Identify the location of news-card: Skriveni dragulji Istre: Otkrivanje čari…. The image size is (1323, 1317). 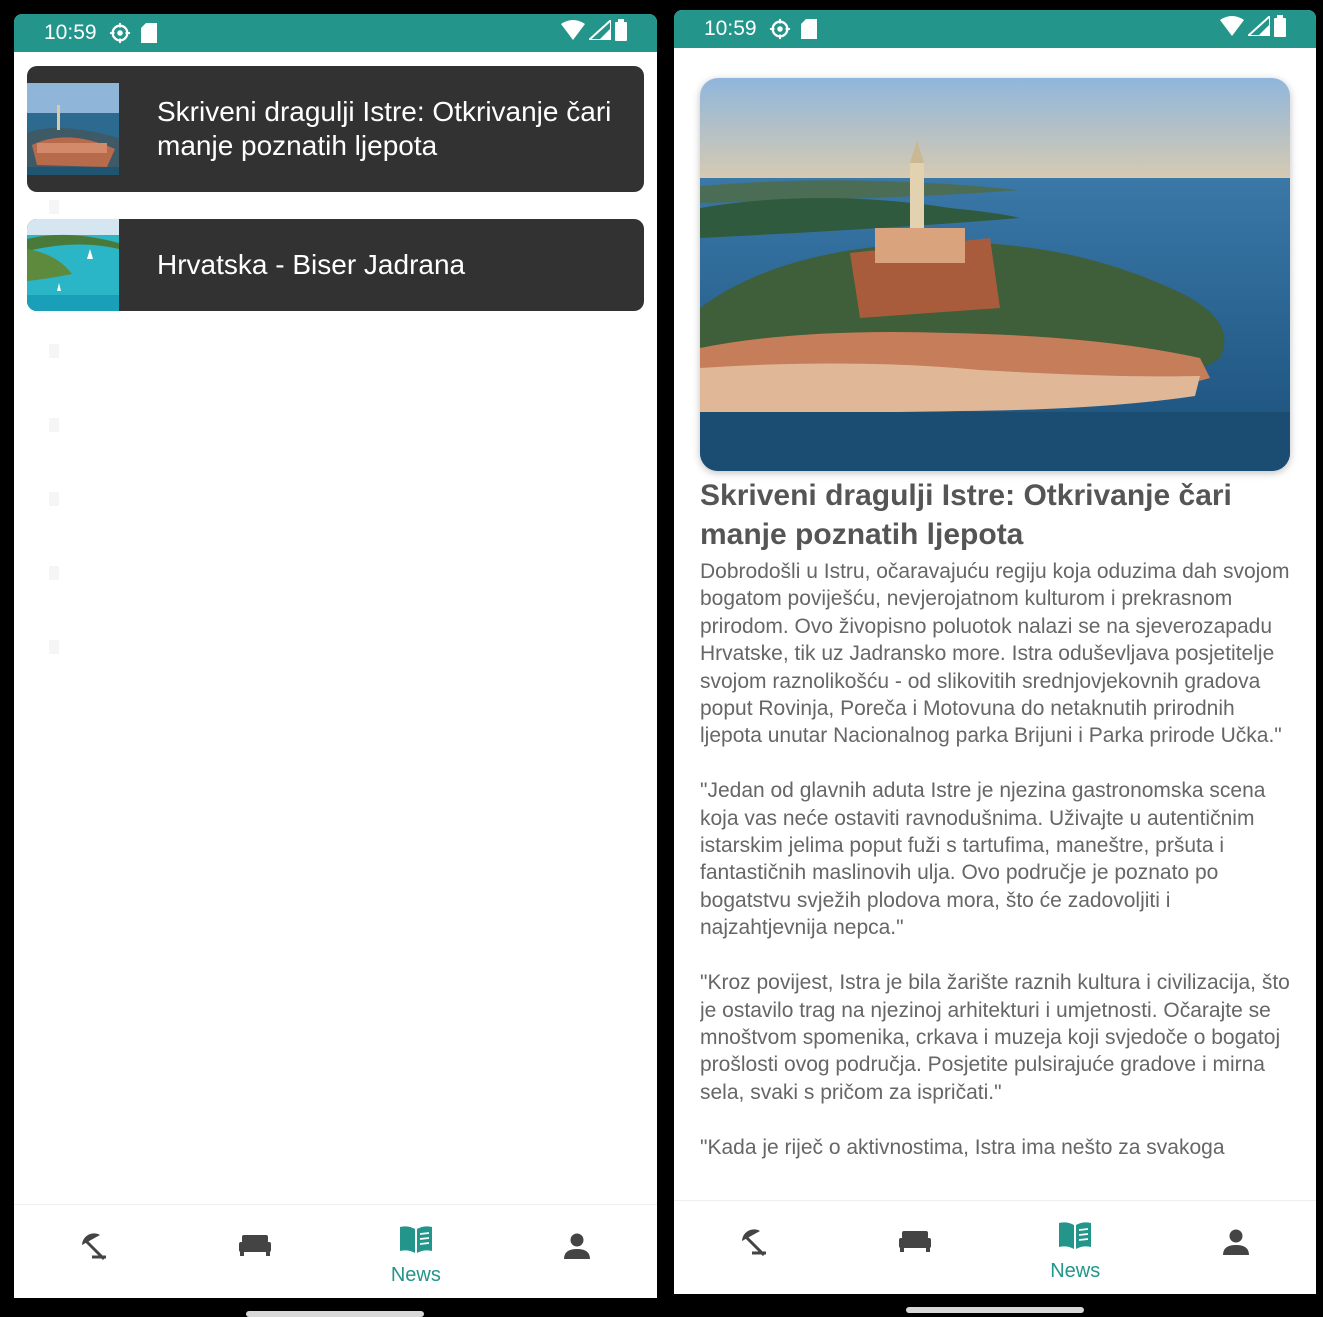
(335, 129).